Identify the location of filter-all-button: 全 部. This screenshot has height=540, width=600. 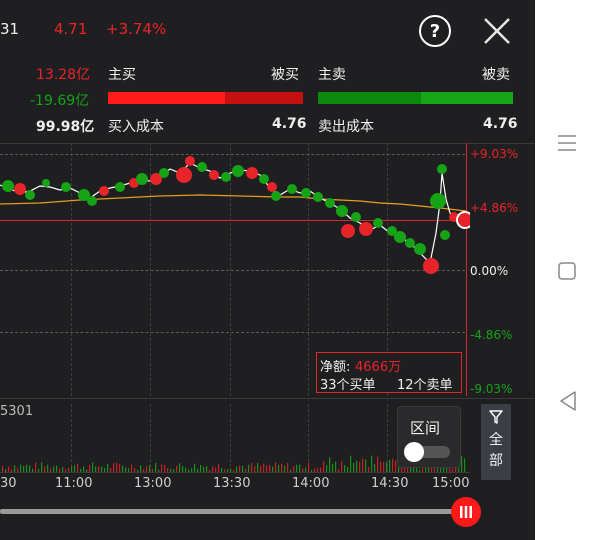
(496, 442).